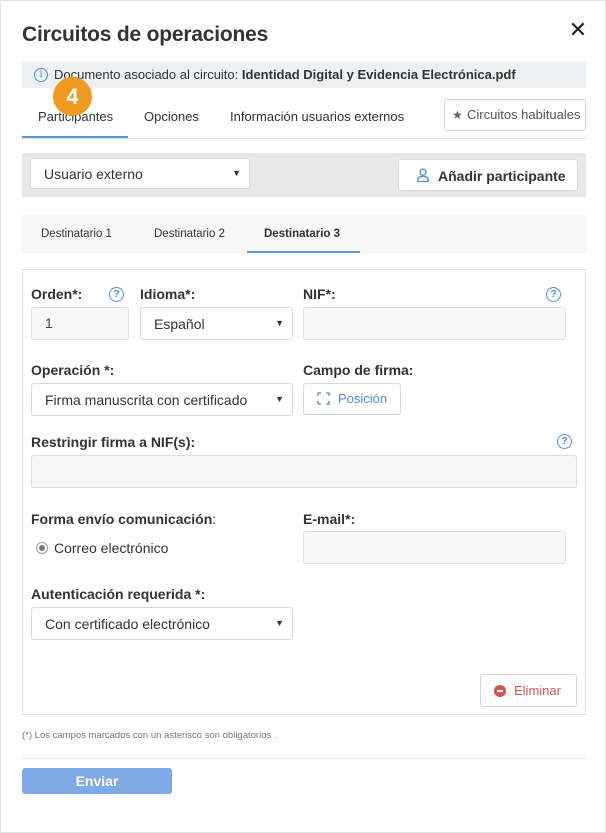 This screenshot has width=606, height=833. Describe the element at coordinates (97, 781) in the screenshot. I see `send-button: Enviar` at that location.